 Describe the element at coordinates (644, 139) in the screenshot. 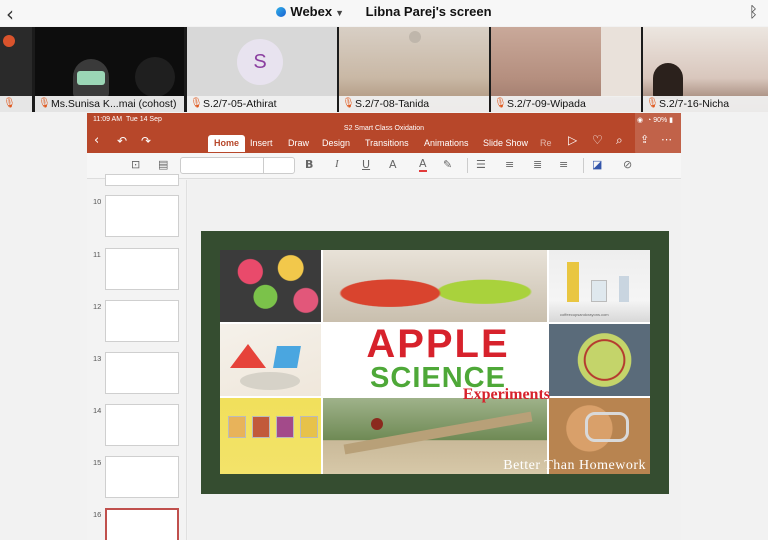

I see `share-icon: ⇪` at that location.